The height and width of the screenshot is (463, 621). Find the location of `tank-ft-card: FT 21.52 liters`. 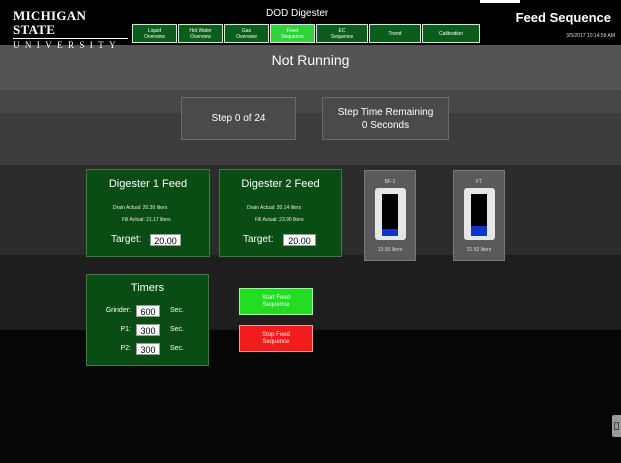

tank-ft-card: FT 21.52 liters is located at coordinates (479, 215).